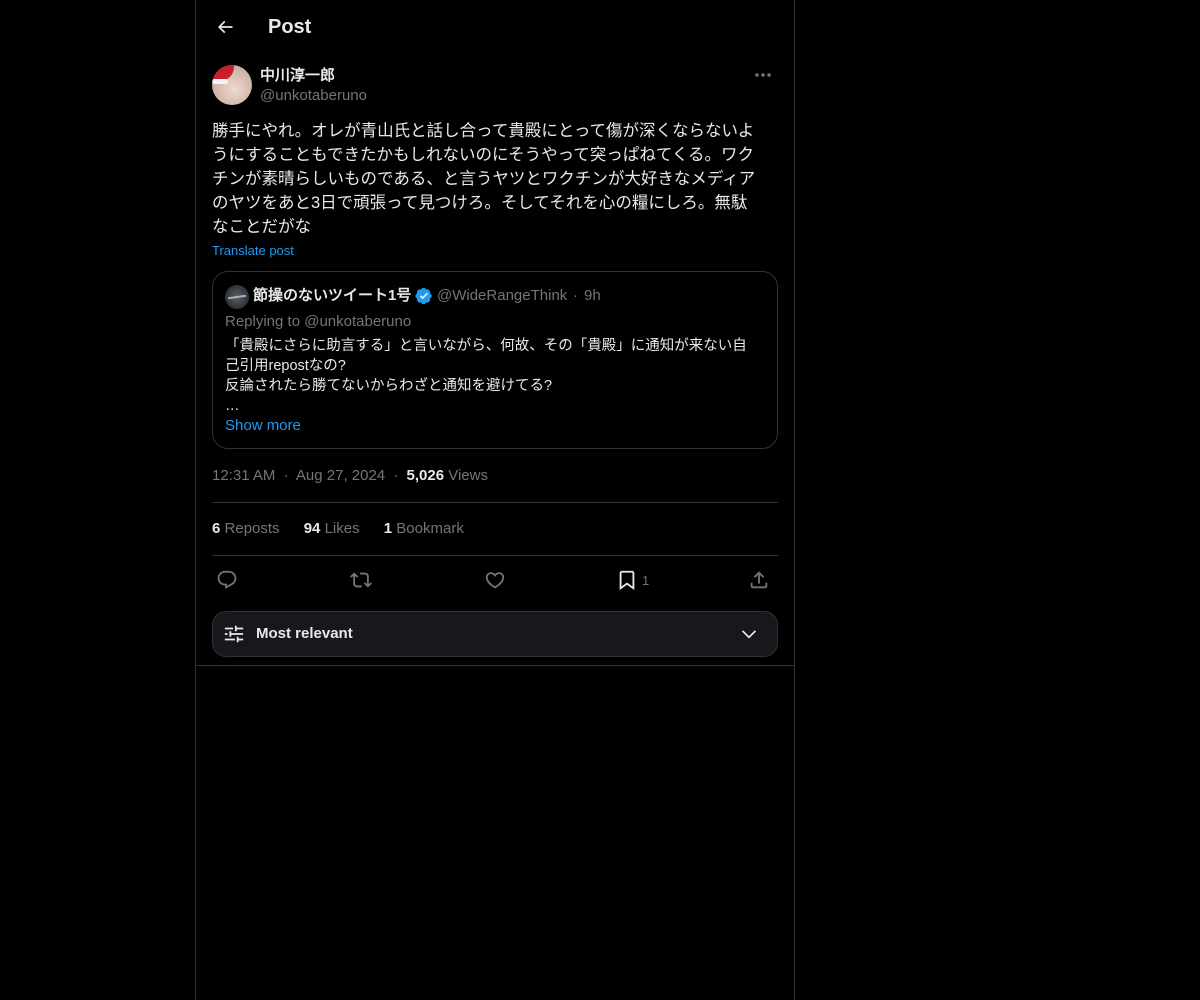  I want to click on reply-button, so click(227, 580).